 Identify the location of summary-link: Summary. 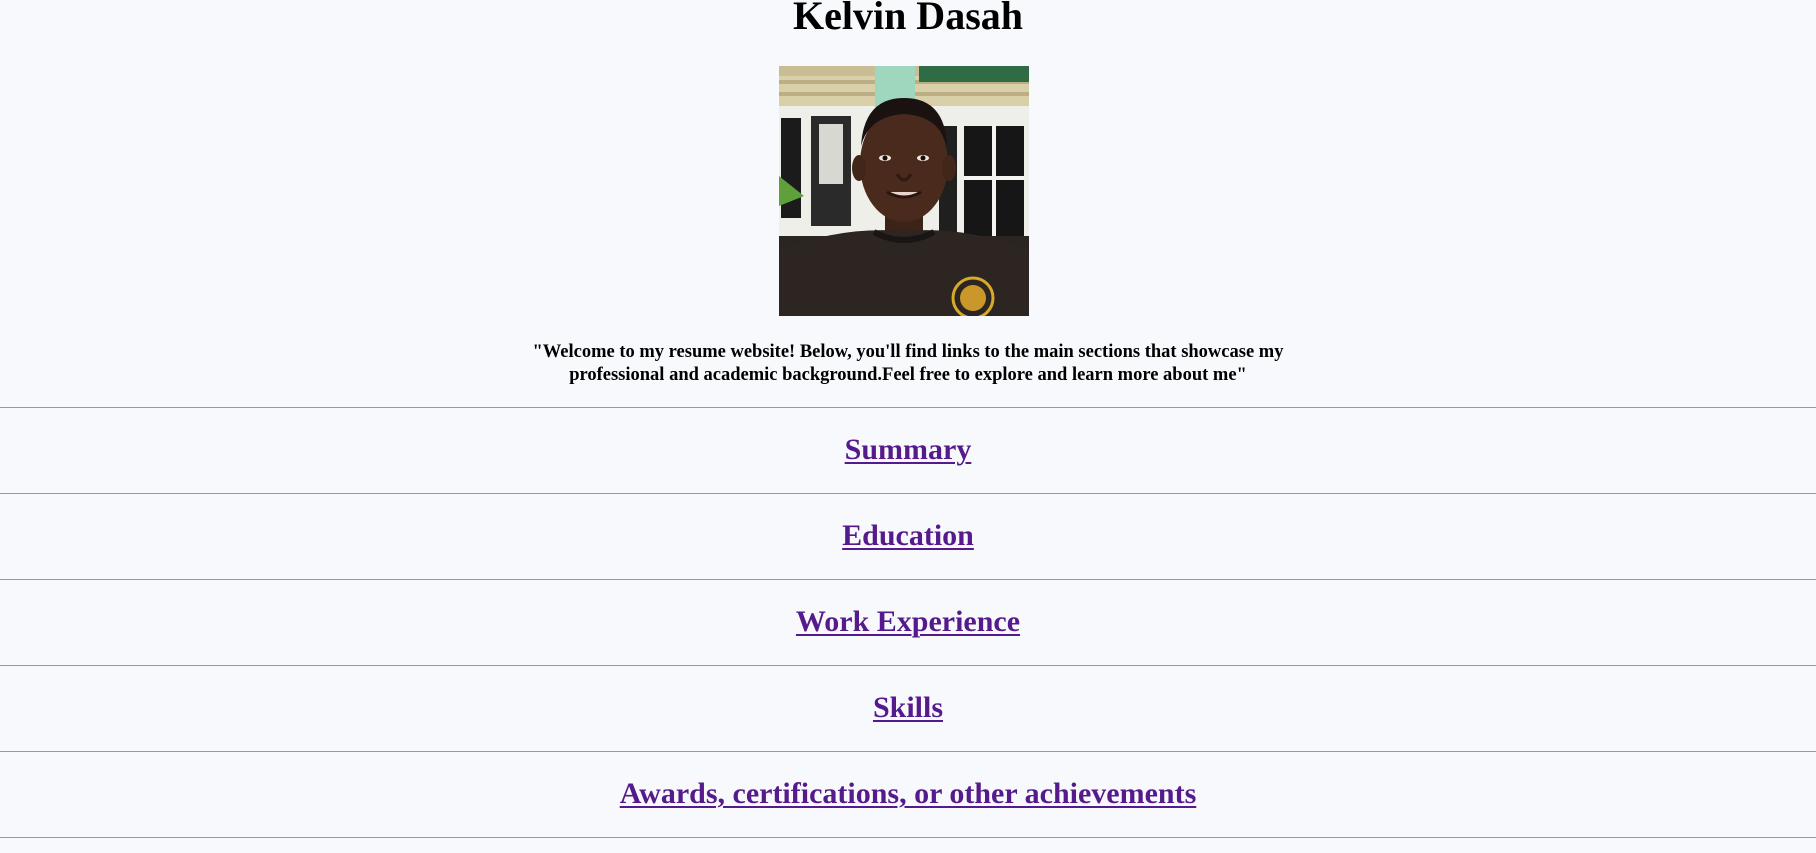
(908, 449).